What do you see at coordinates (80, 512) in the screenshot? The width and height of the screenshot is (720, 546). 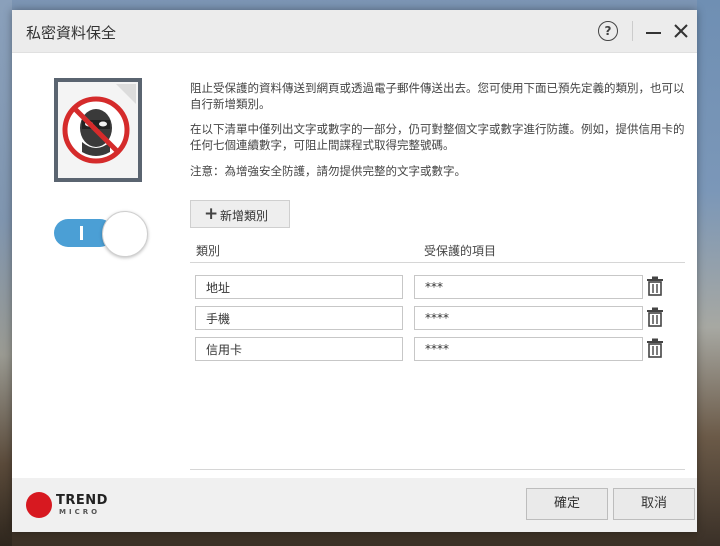 I see `logo-text-micro: MICRO` at bounding box center [80, 512].